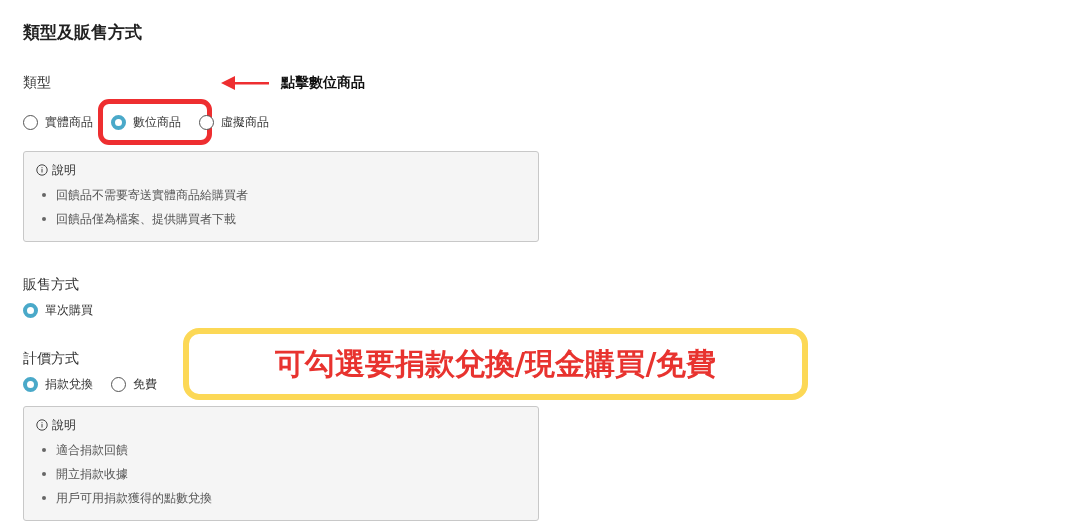  I want to click on field-label: 計價方式, so click(51, 358).